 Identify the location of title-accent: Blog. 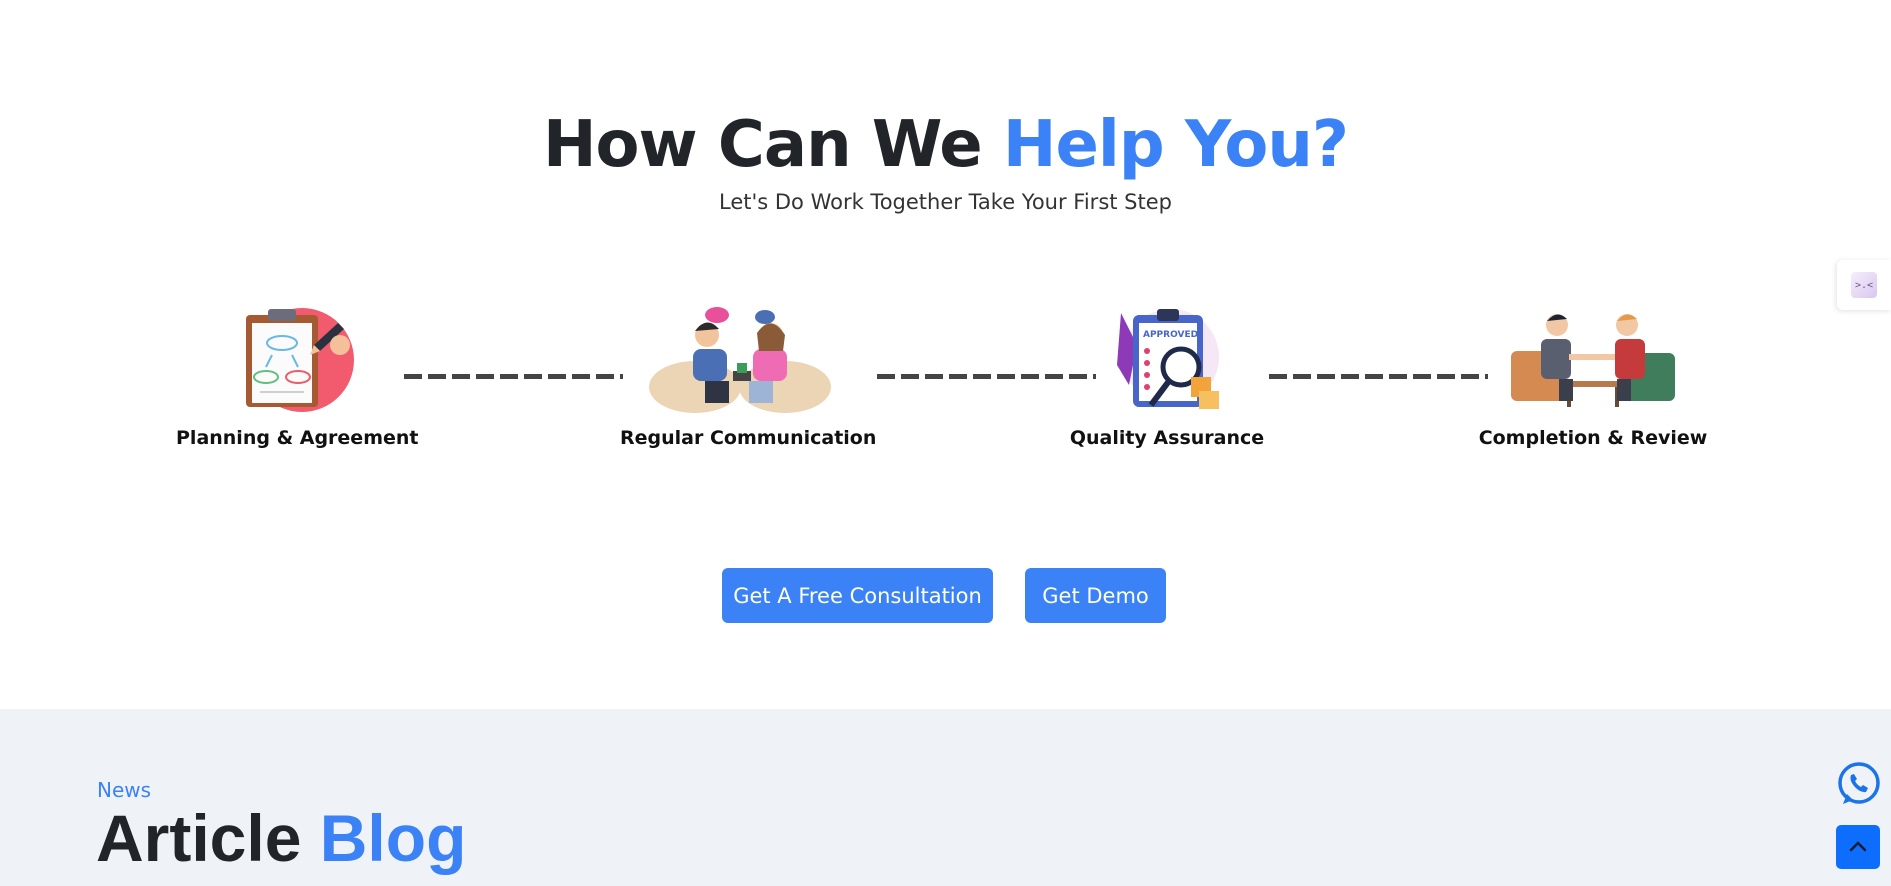
(393, 838).